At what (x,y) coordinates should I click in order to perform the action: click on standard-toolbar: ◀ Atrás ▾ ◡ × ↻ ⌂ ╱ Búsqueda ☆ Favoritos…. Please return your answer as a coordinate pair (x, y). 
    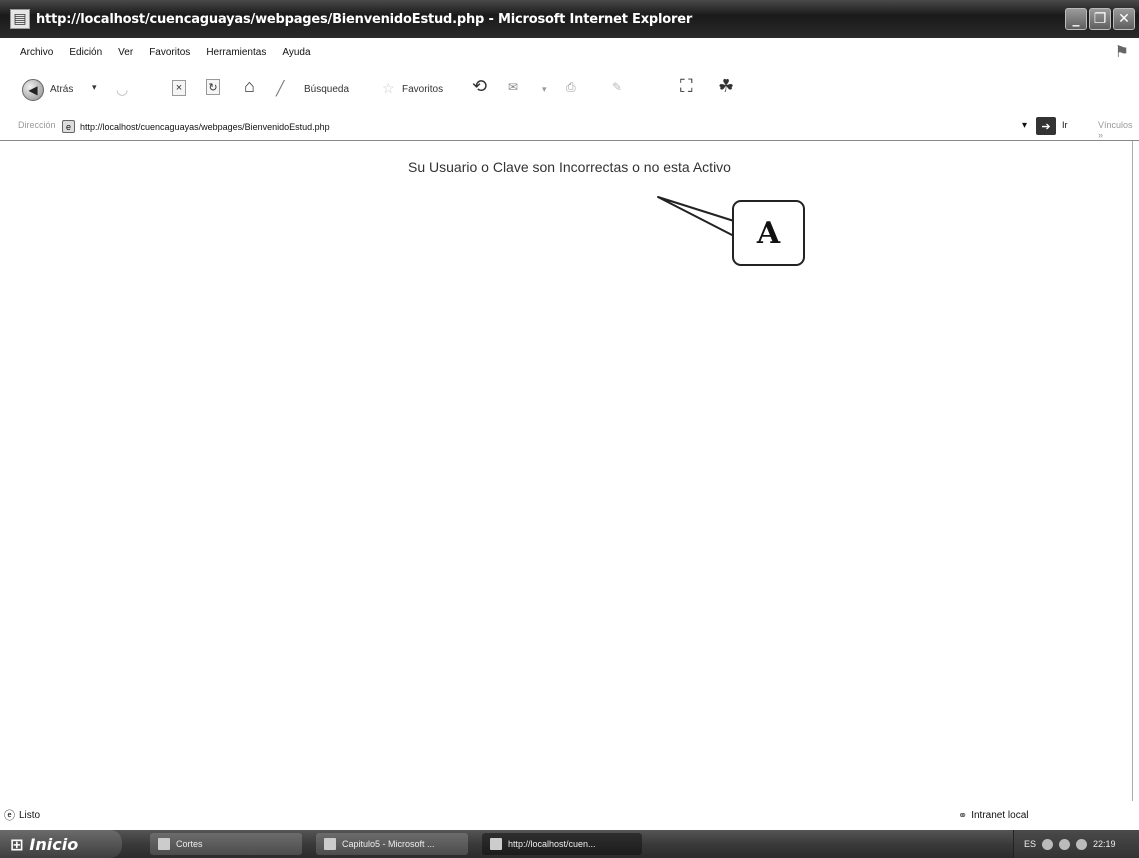
    Looking at the image, I should click on (569, 90).